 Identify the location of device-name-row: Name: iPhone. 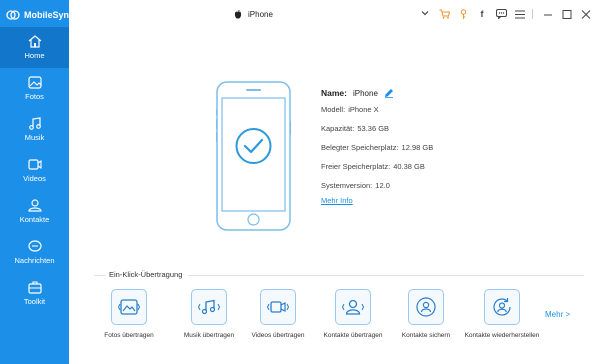
(377, 93).